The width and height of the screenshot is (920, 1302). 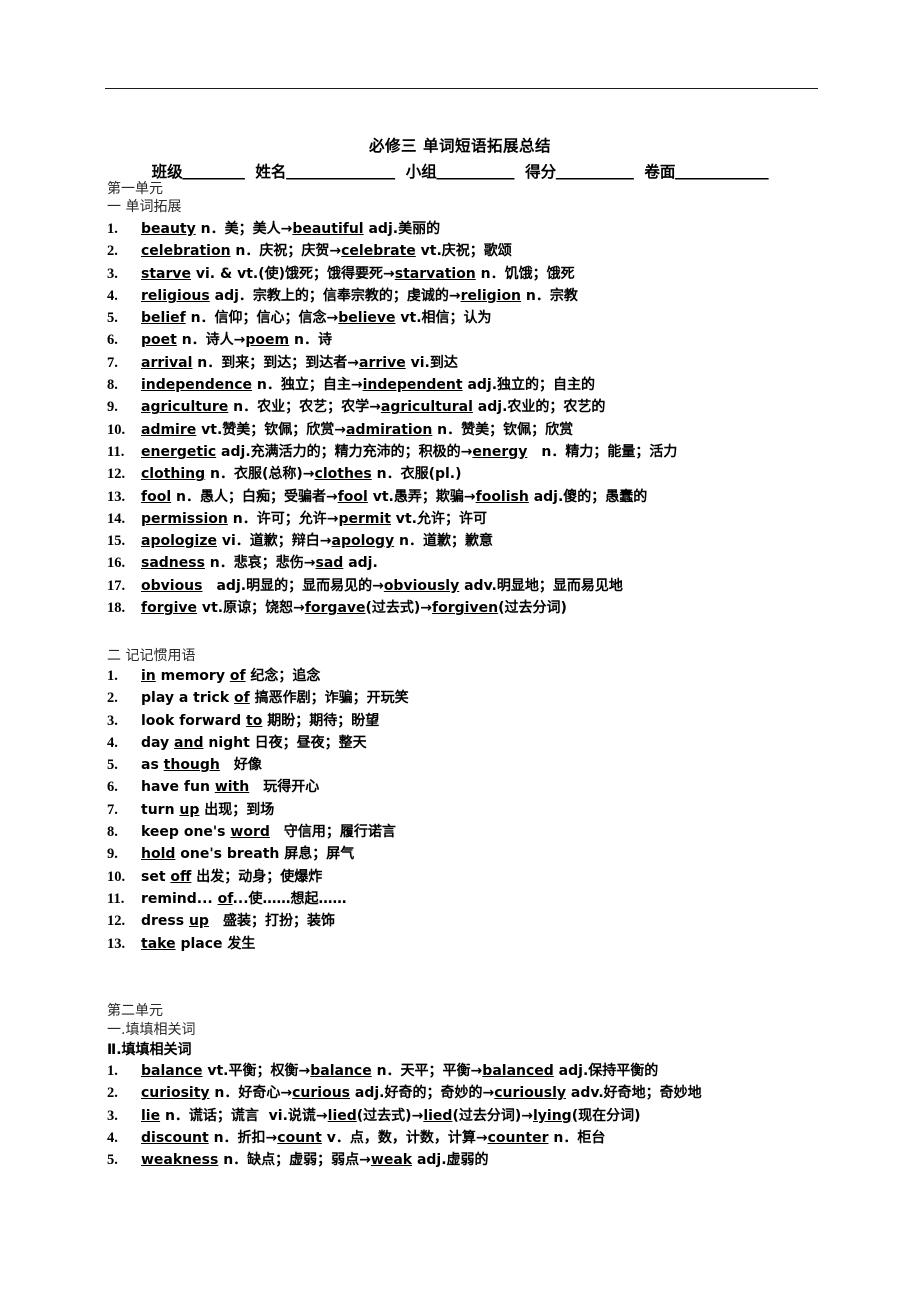 I want to click on item-number: 14., so click(x=116, y=518).